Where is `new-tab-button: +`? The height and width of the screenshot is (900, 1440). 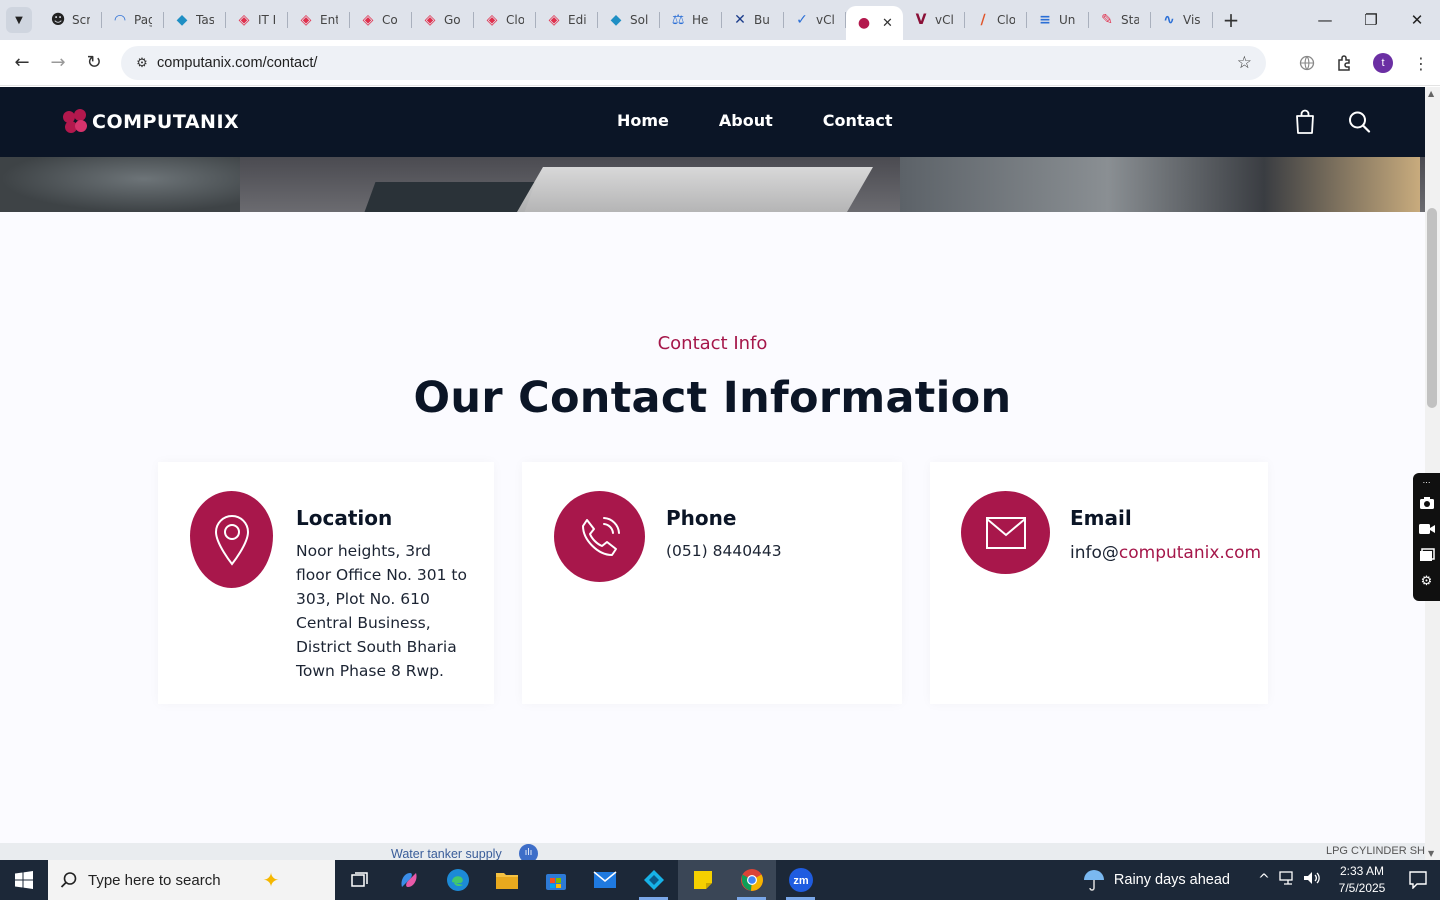
new-tab-button: + is located at coordinates (1231, 20).